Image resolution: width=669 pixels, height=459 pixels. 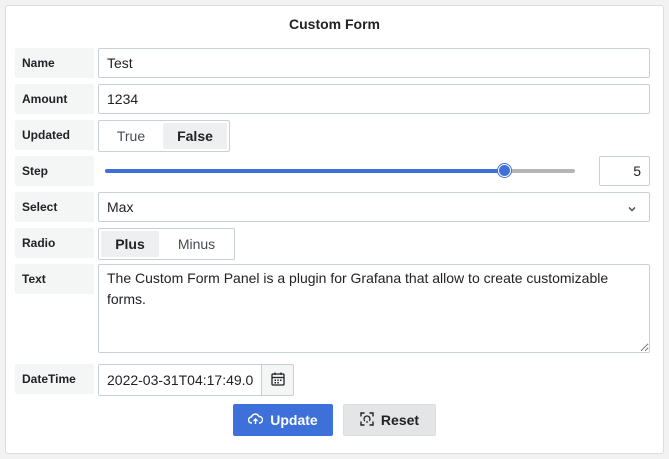 What do you see at coordinates (54, 207) in the screenshot?
I see `select-label: Select` at bounding box center [54, 207].